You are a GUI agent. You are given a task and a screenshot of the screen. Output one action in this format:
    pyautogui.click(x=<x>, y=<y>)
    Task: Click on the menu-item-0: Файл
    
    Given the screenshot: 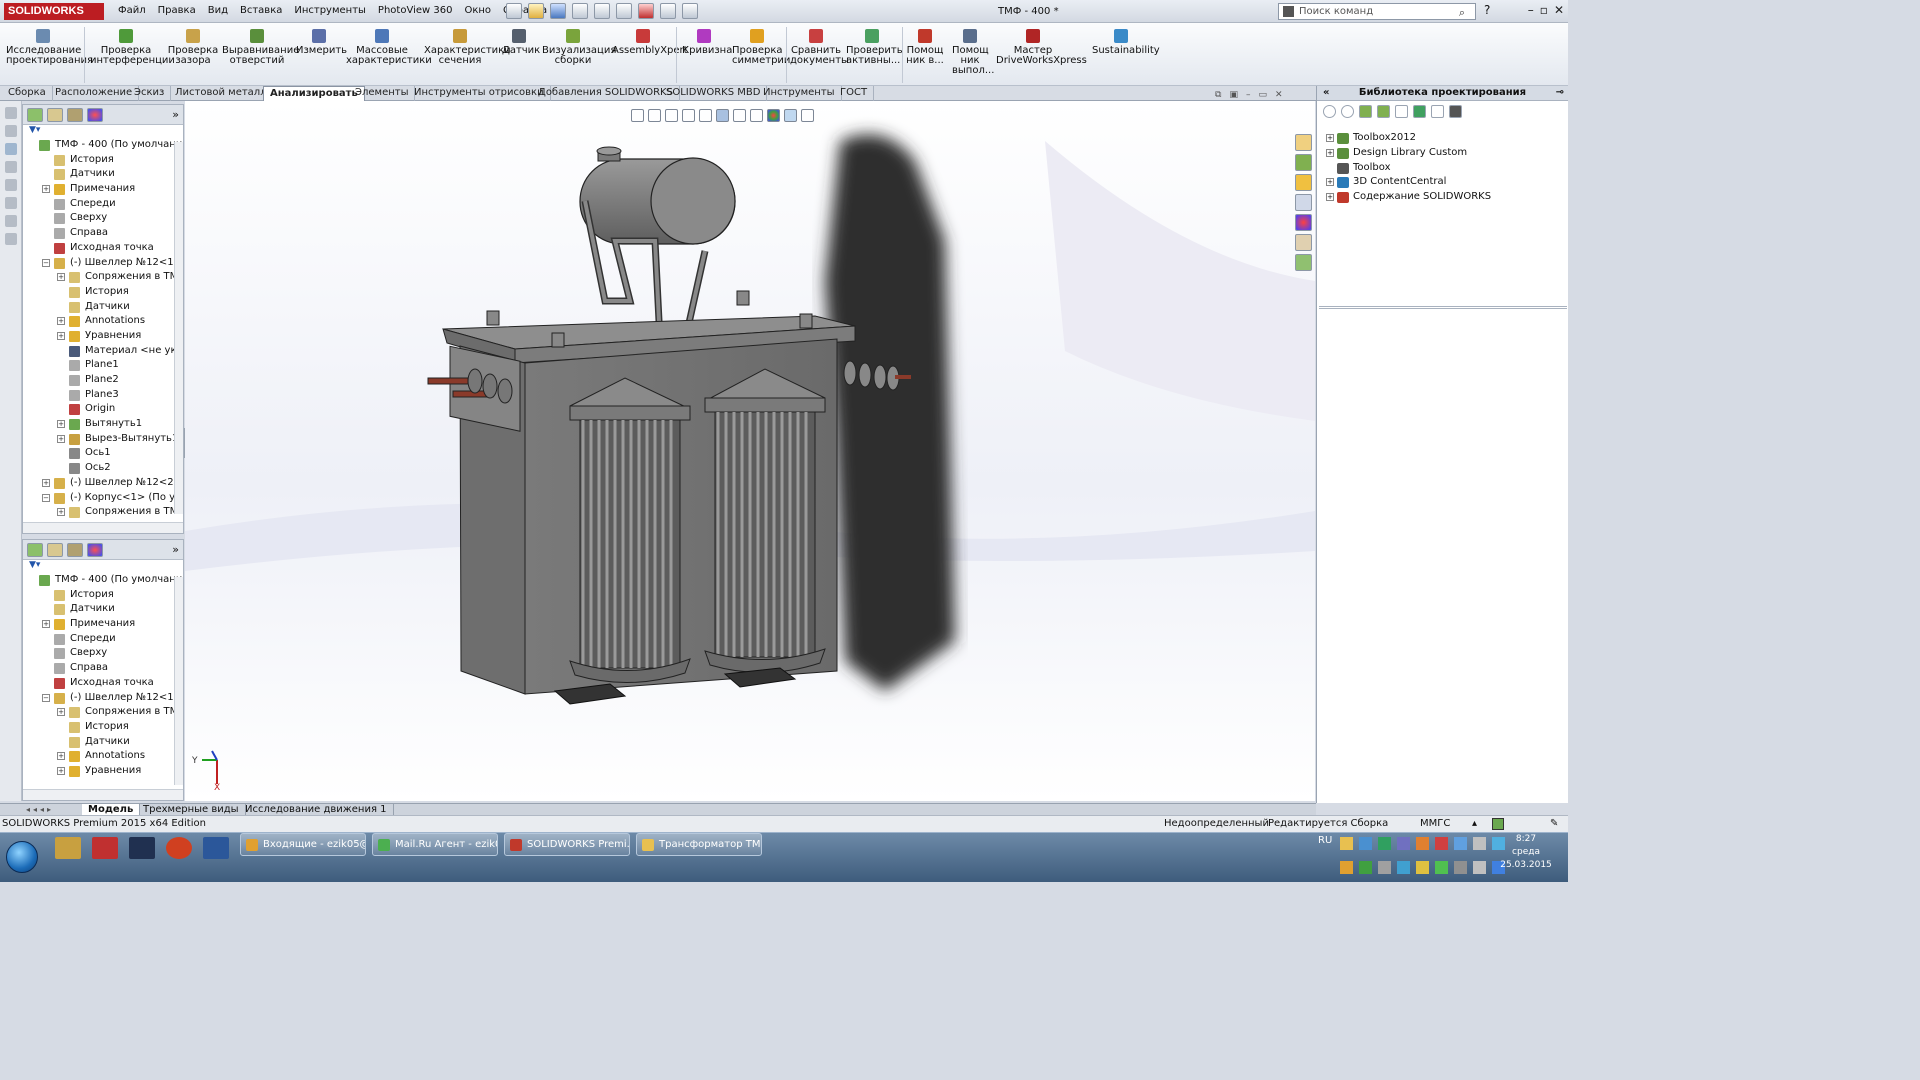 What is the action you would take?
    pyautogui.click(x=132, y=10)
    